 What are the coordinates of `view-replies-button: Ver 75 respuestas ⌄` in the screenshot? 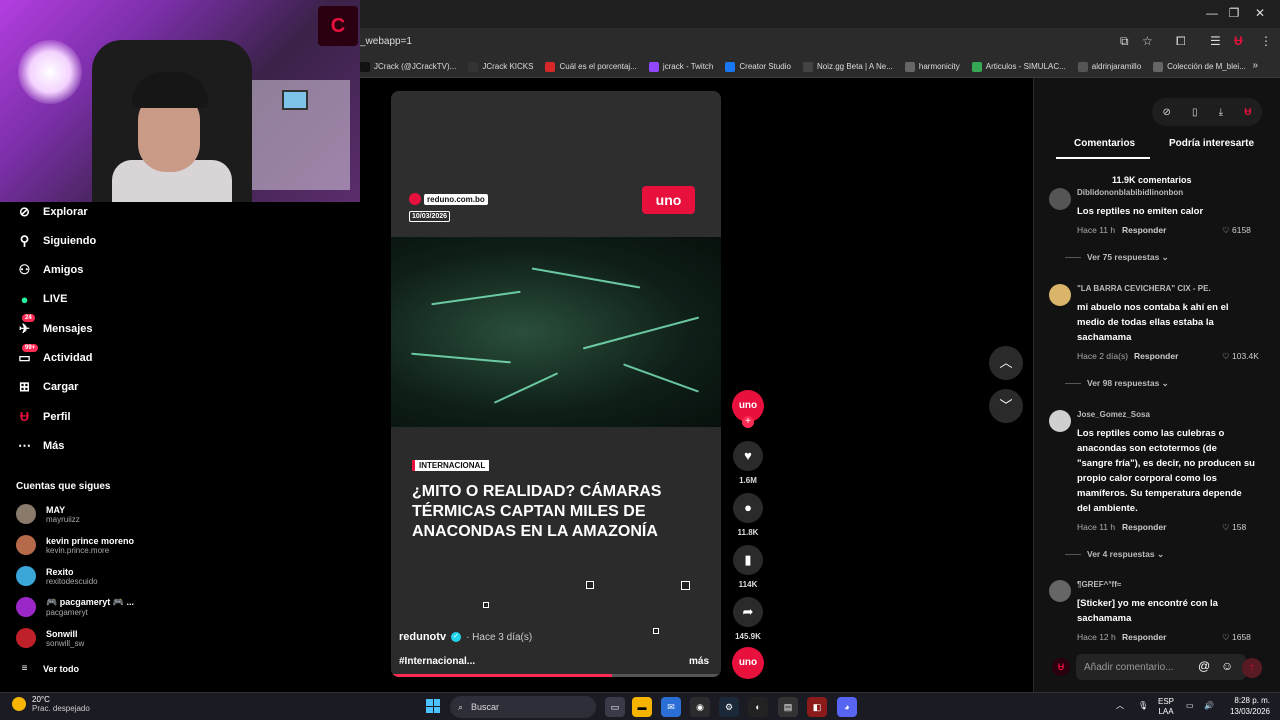 It's located at (1117, 257).